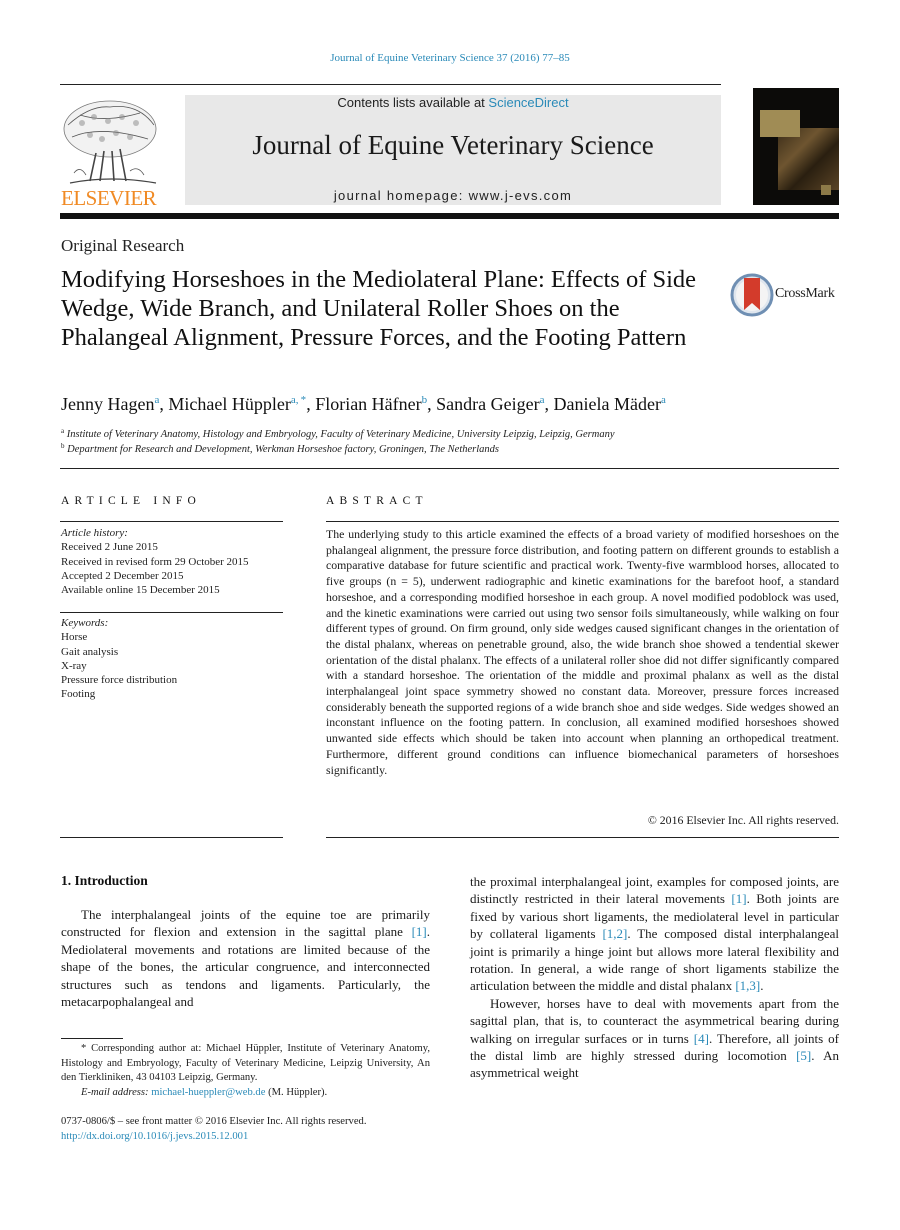  What do you see at coordinates (109, 547) in the screenshot?
I see `history-entry: Received 2 June 2015` at bounding box center [109, 547].